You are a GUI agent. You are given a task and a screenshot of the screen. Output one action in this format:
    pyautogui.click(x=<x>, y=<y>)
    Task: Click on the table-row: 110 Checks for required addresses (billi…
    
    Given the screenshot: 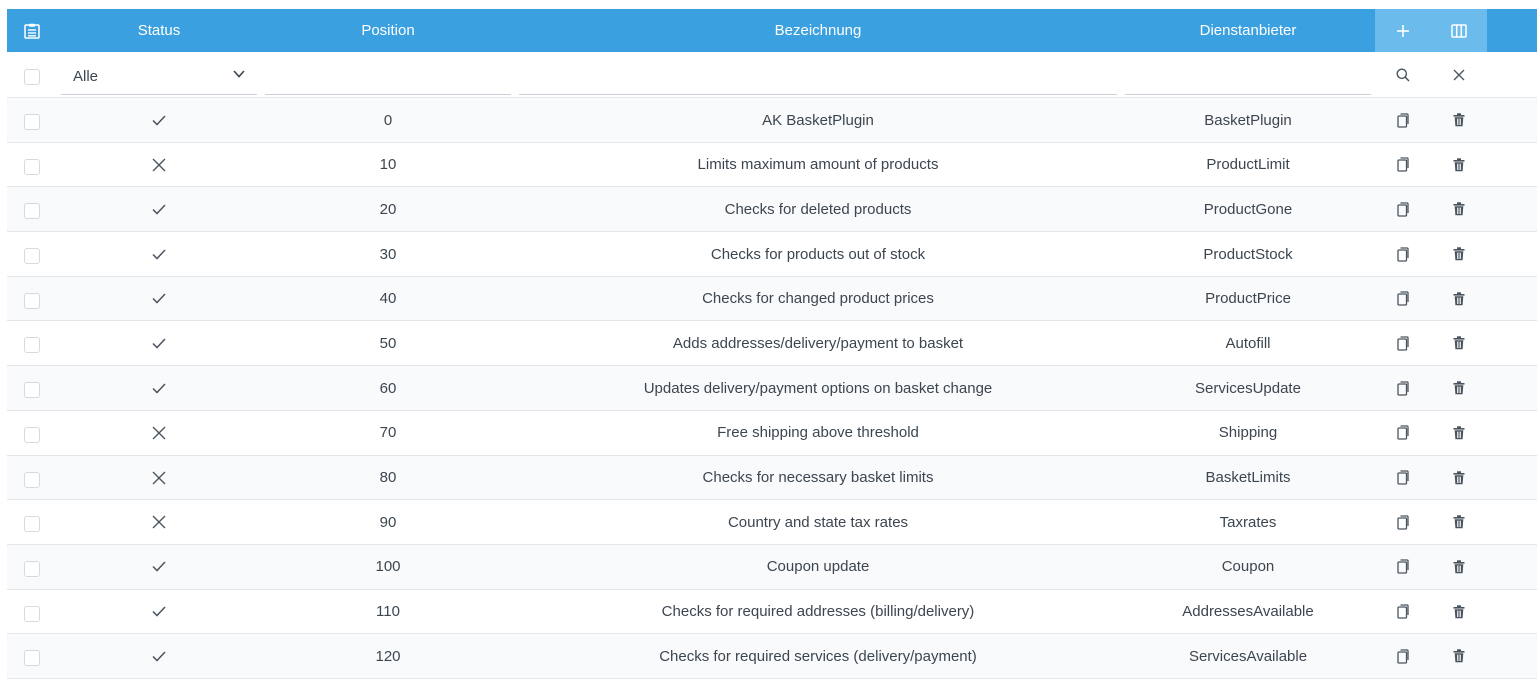 What is the action you would take?
    pyautogui.click(x=772, y=612)
    